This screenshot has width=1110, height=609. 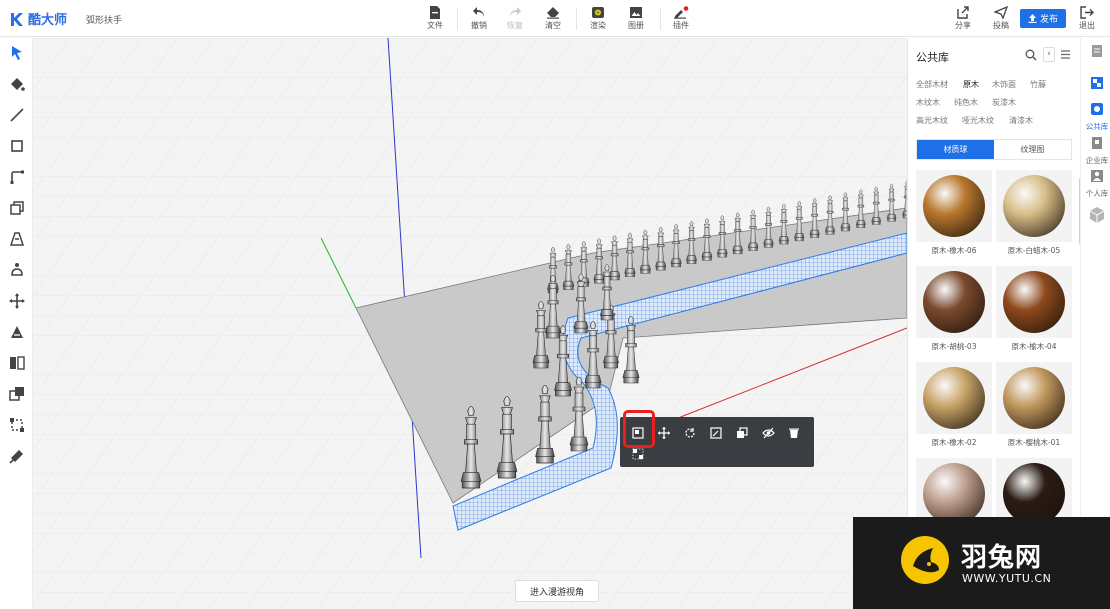 I want to click on share-icon, so click(x=963, y=12).